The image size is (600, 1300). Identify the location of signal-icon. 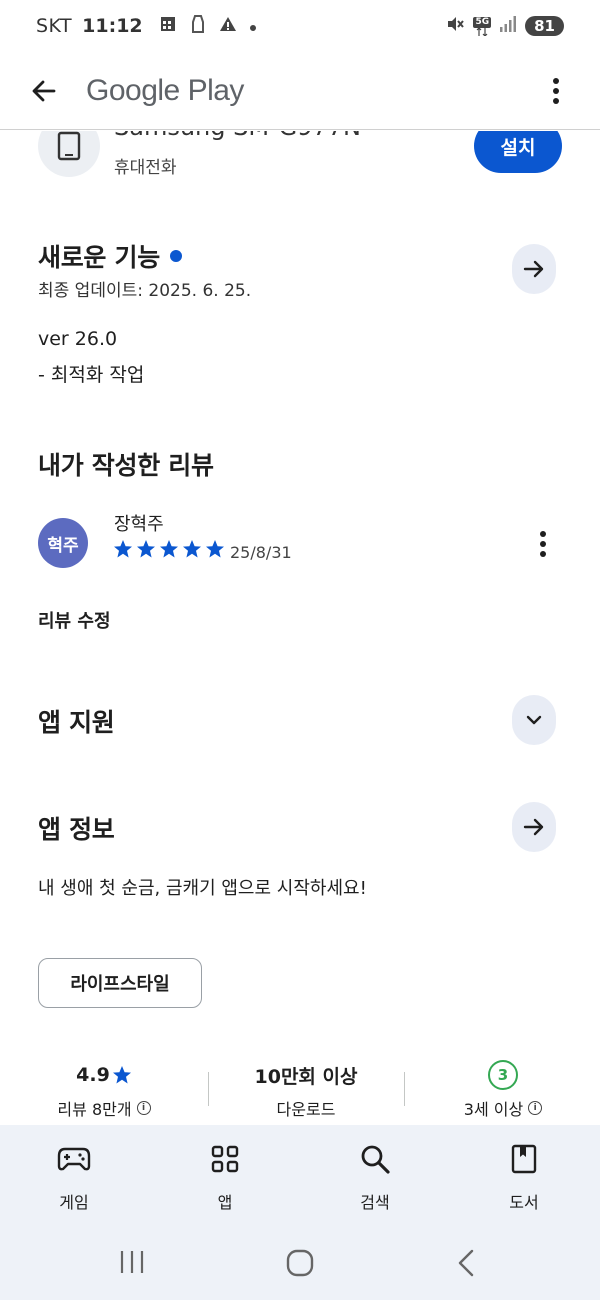
(508, 26).